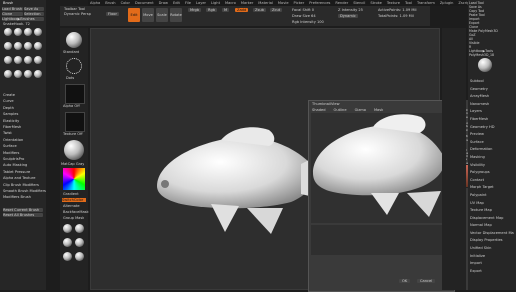 The image size is (516, 292). What do you see at coordinates (75, 94) in the screenshot?
I see `alpha-off-icon` at bounding box center [75, 94].